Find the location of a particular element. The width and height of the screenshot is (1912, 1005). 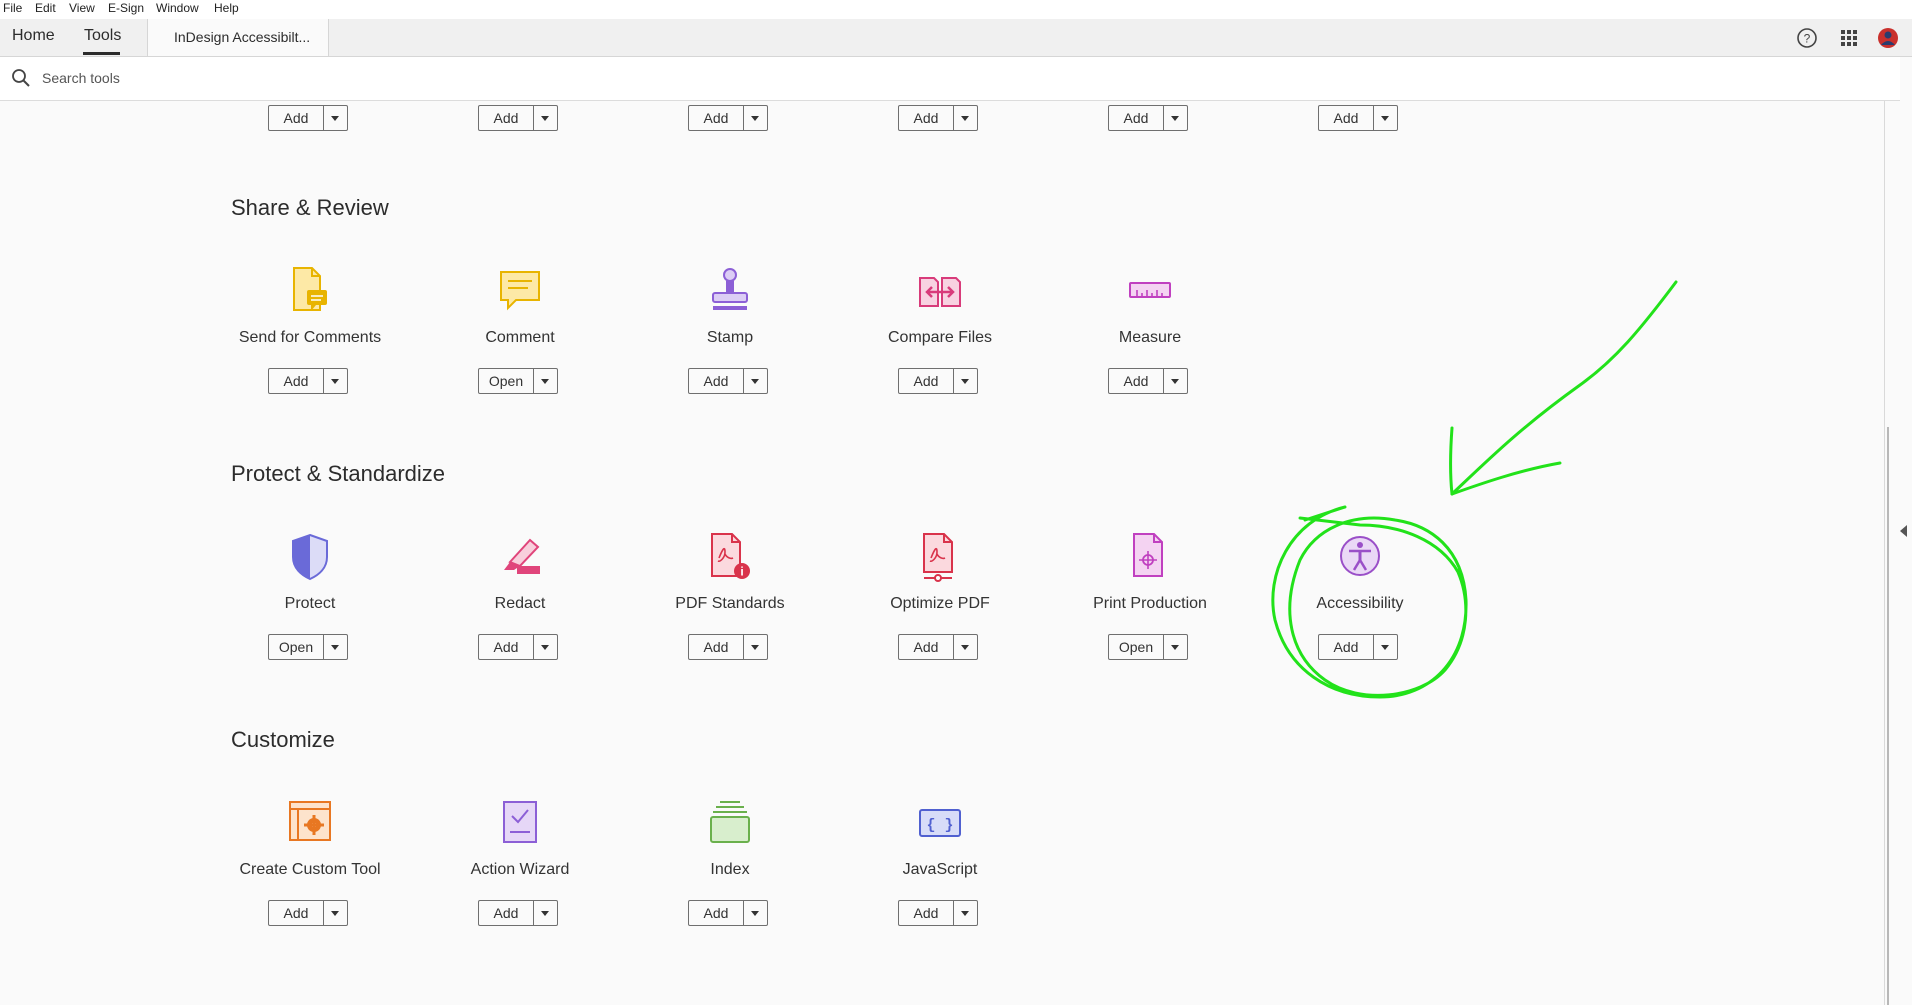

tool-label: Protect is located at coordinates (310, 603).